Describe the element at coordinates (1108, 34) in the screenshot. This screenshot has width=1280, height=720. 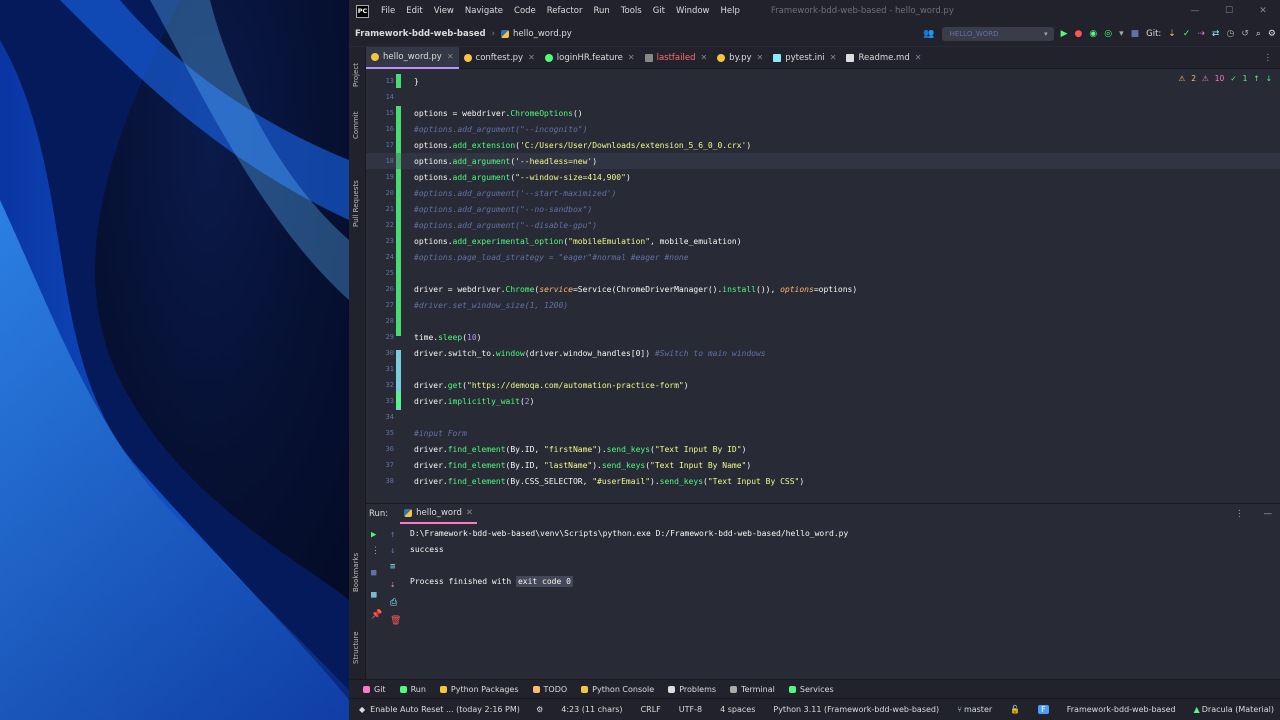
I see `profile-icon: ◎` at that location.